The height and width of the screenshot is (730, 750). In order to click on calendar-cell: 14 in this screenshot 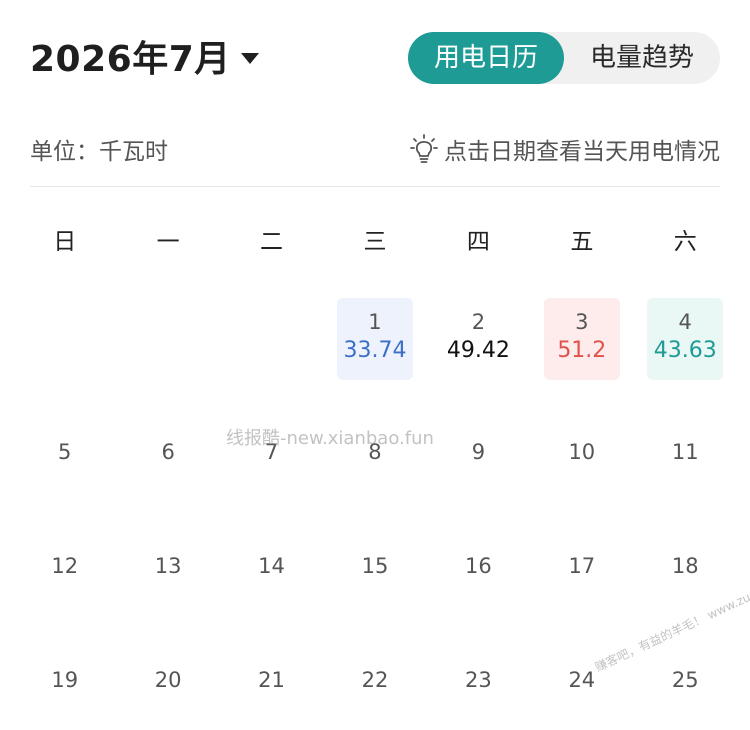, I will do `click(271, 583)`.